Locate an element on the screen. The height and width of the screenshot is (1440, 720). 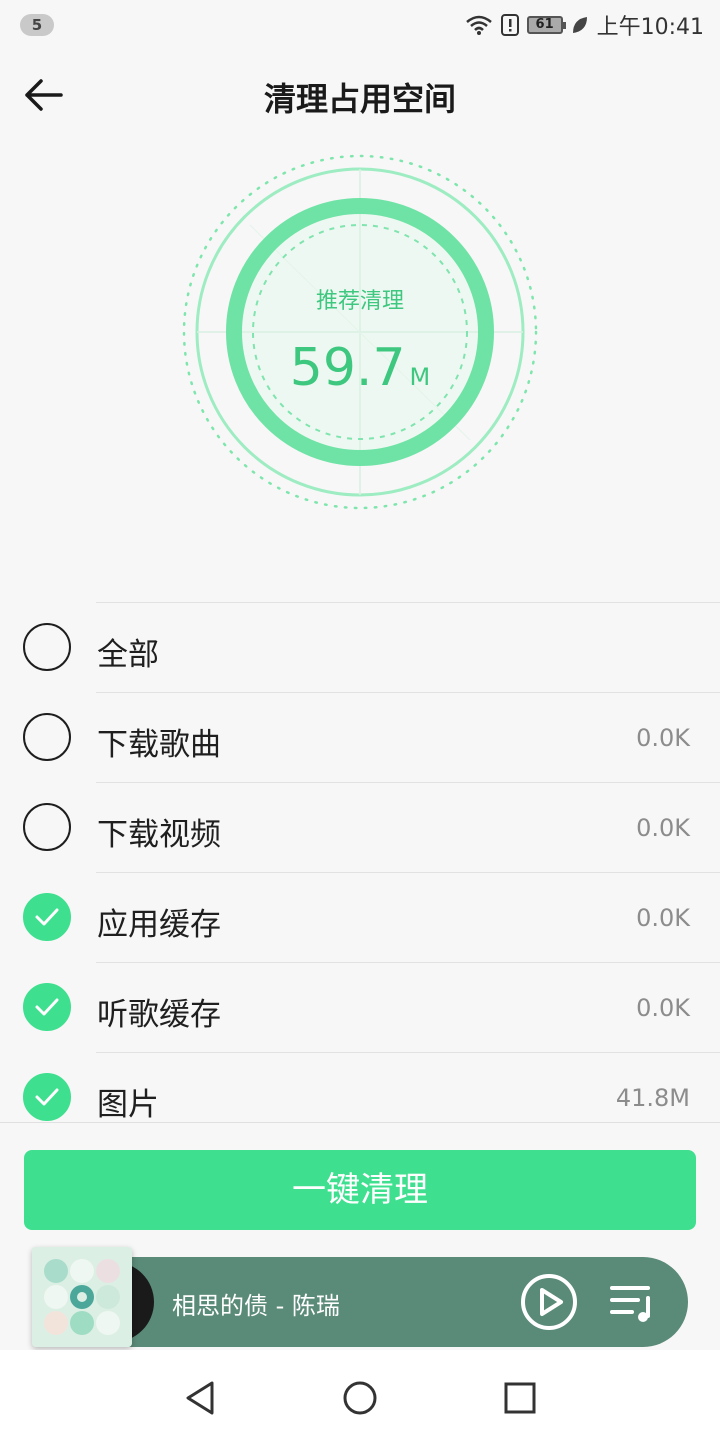
list-item-download-videos: 下载视频 0.0K is located at coordinates (360, 827).